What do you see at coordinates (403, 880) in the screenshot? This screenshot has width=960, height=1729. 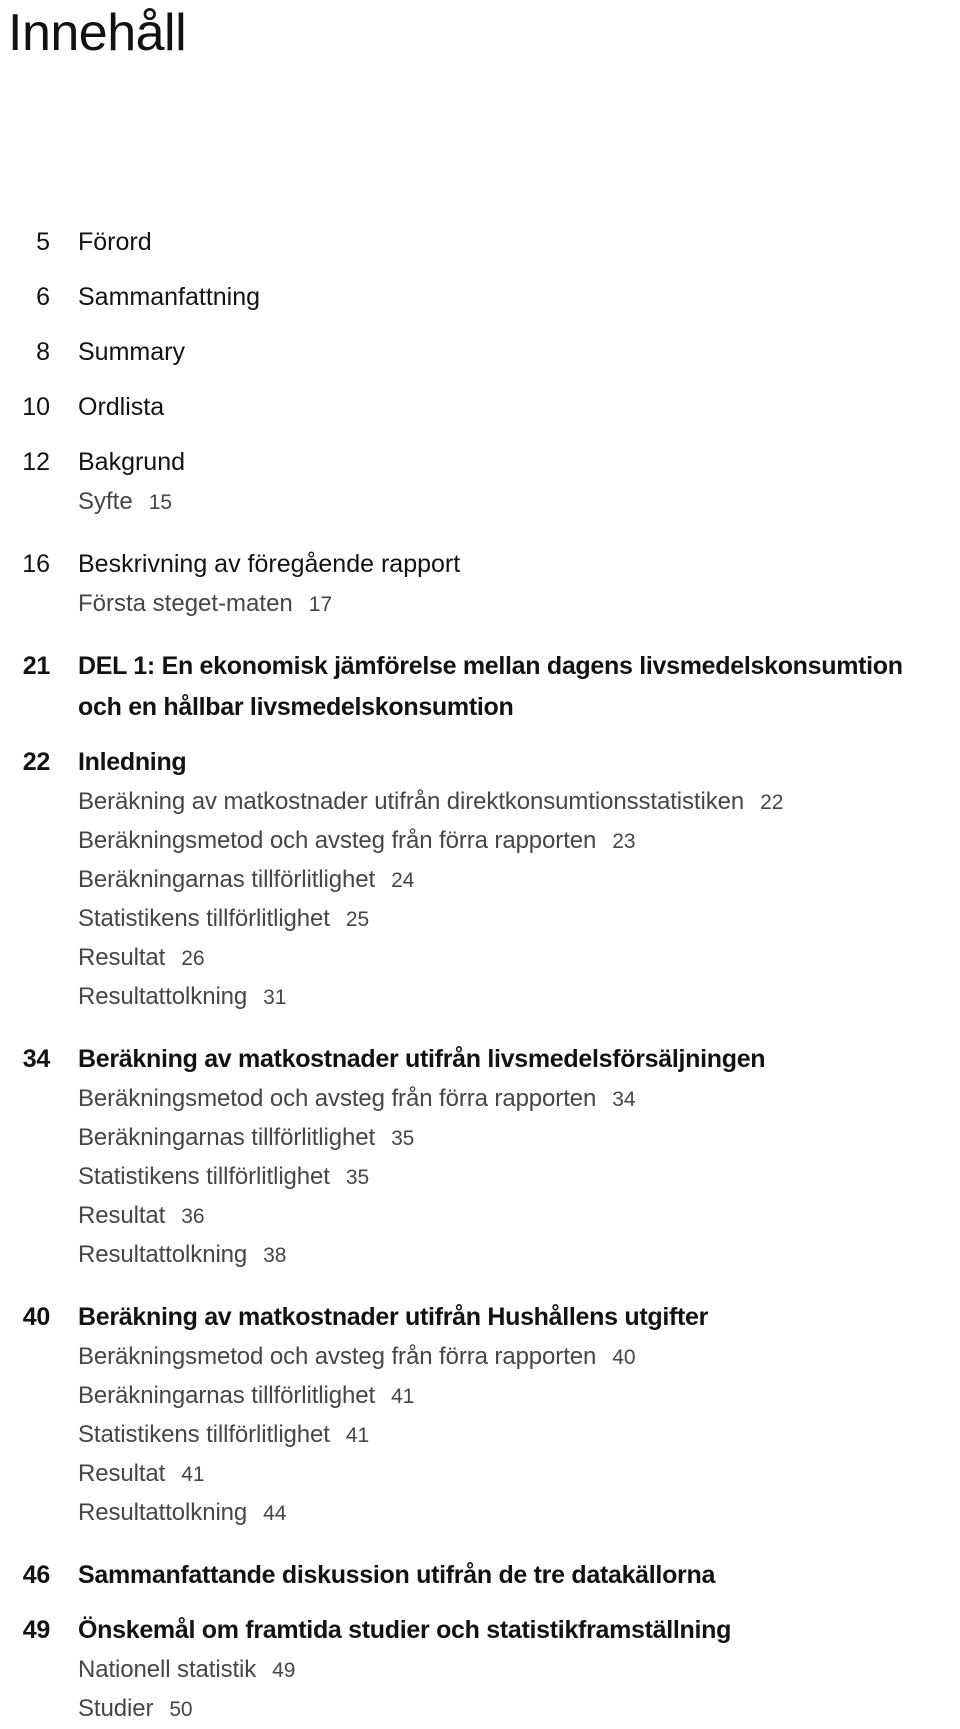 I see `toc-subentry-page-number: 24` at bounding box center [403, 880].